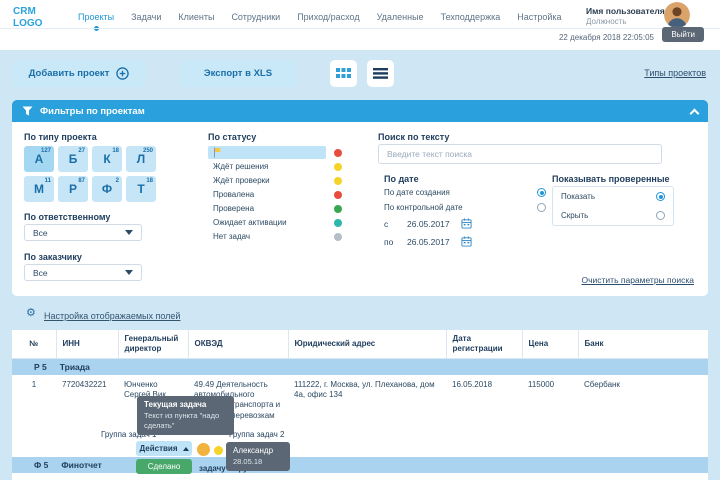  I want to click on tile-letter: М, so click(39, 189).